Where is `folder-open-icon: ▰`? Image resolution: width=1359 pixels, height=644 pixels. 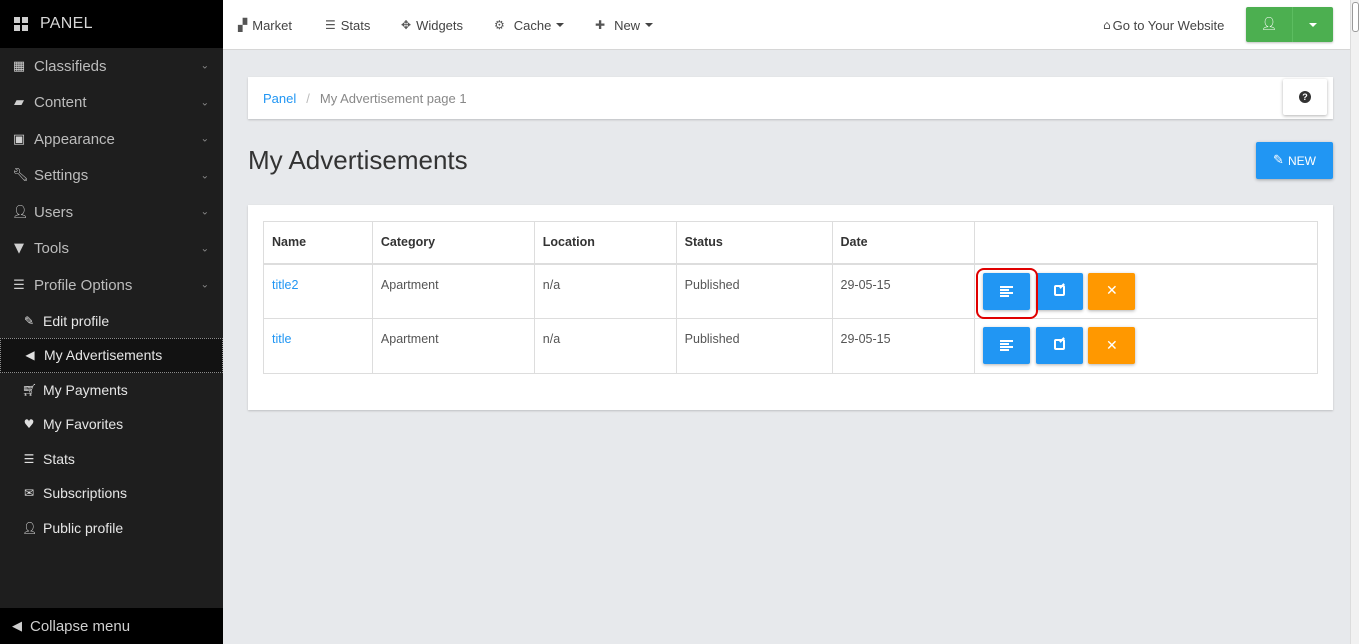 folder-open-icon: ▰ is located at coordinates (19, 103).